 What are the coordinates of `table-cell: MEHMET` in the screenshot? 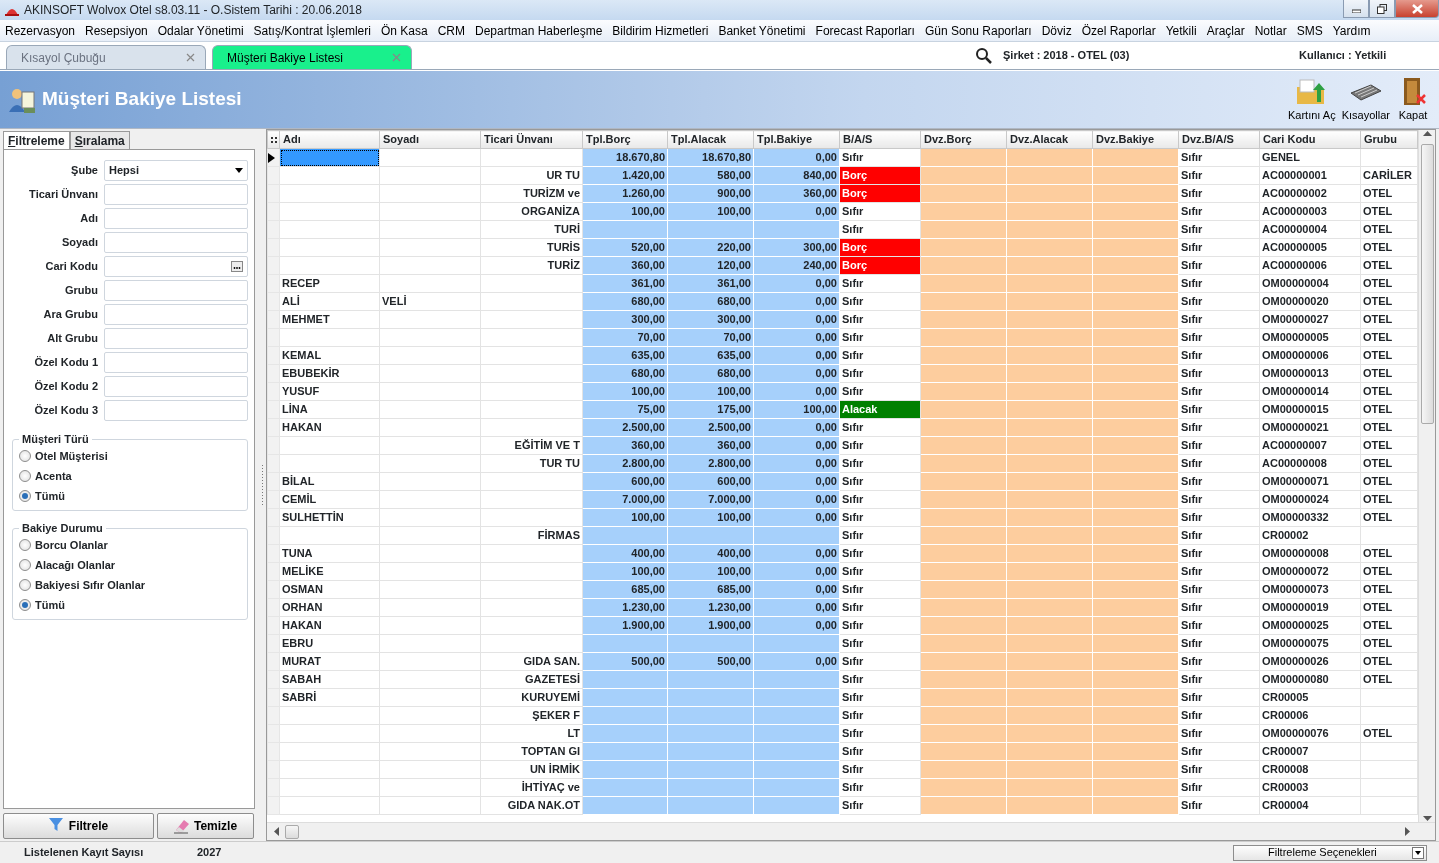 It's located at (329, 319).